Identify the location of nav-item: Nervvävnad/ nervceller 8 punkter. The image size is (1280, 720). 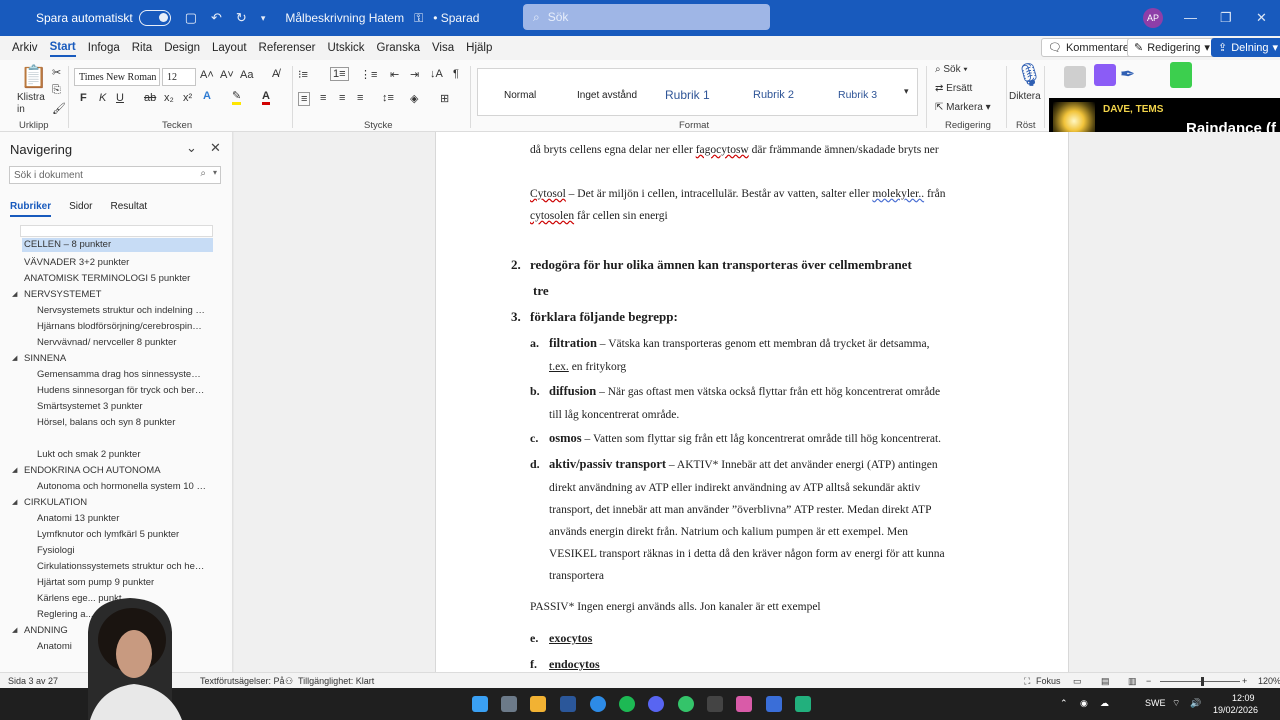
(122, 342).